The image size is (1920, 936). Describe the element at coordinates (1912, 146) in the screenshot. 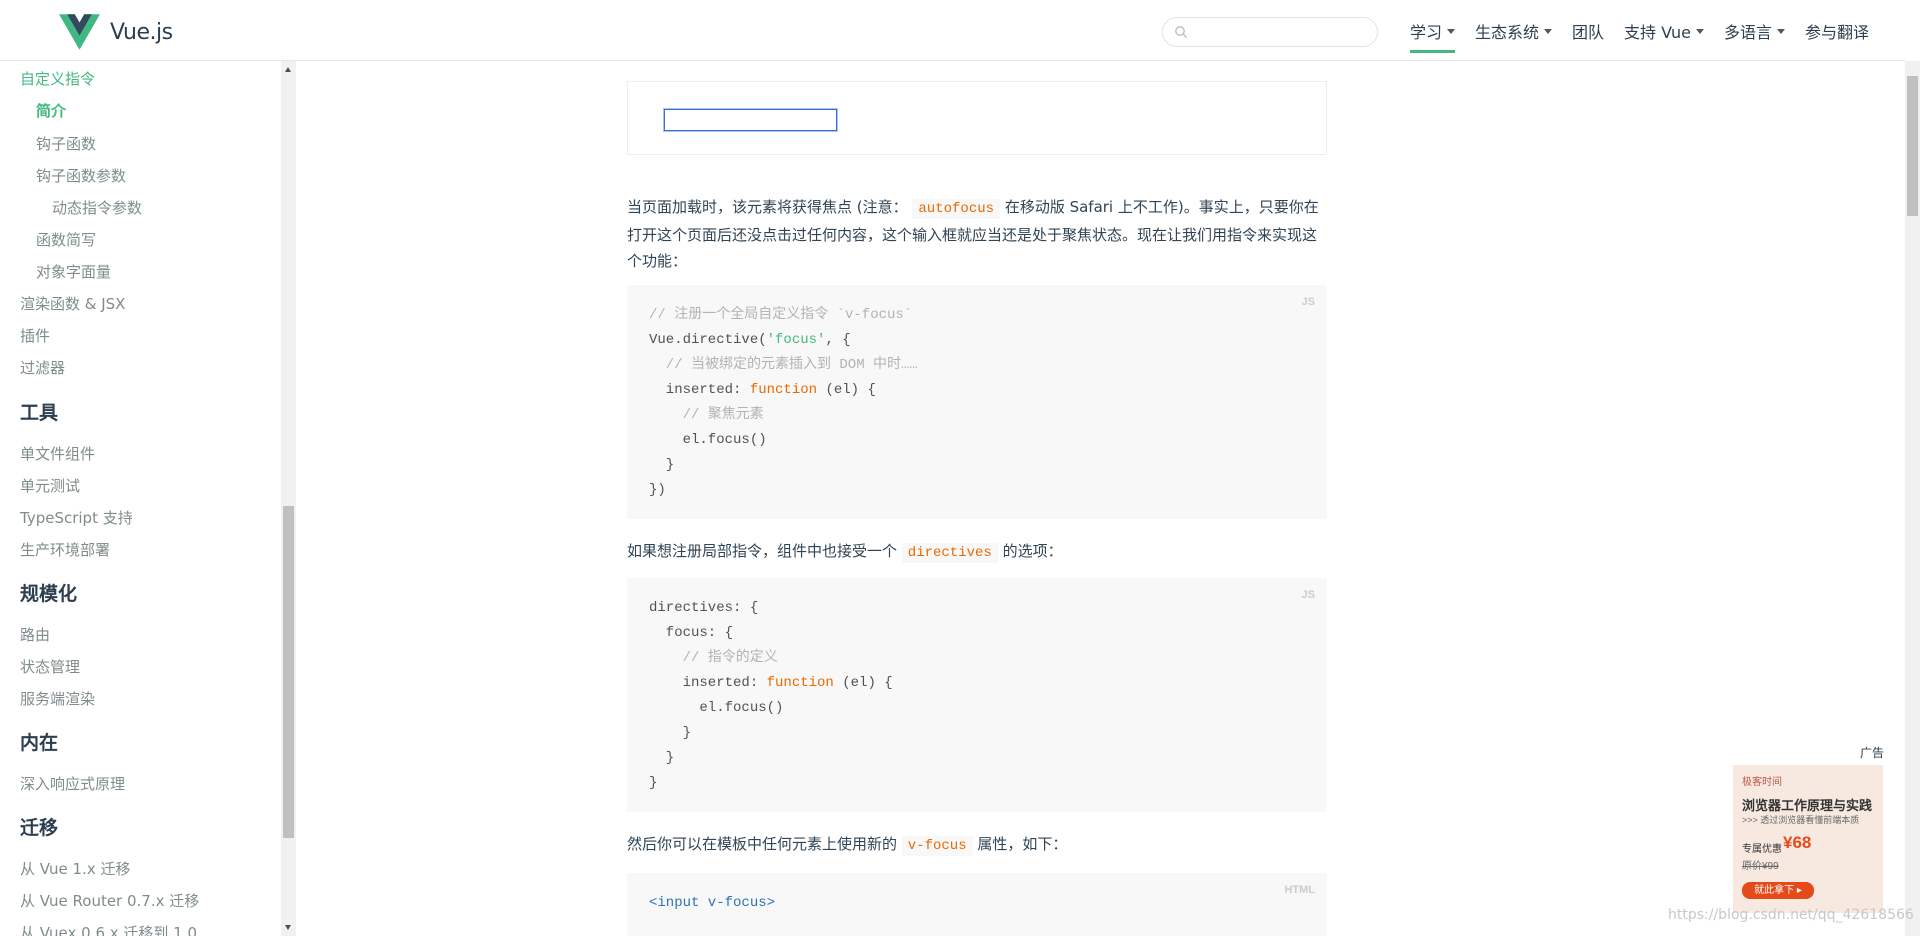

I see `page-scrollbar-thumb` at that location.